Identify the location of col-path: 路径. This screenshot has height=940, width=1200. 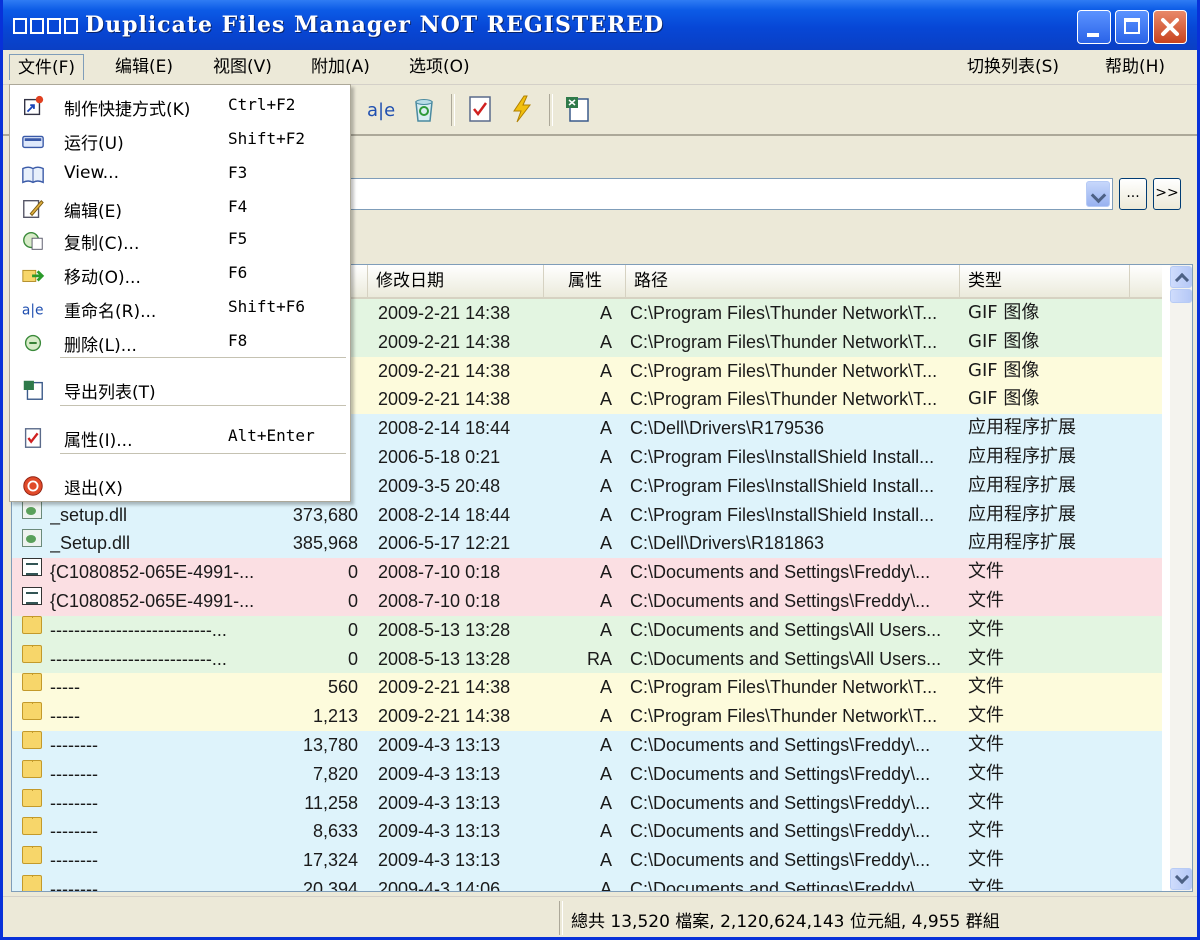
(793, 281).